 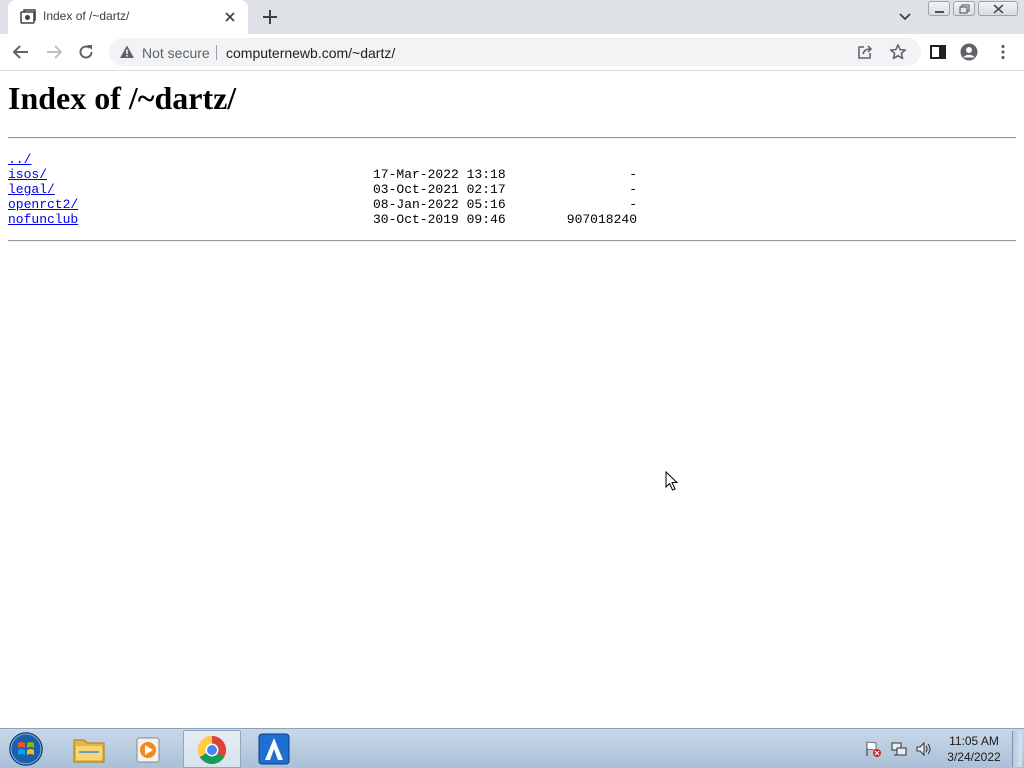 I want to click on system-tray, so click(x=898, y=749).